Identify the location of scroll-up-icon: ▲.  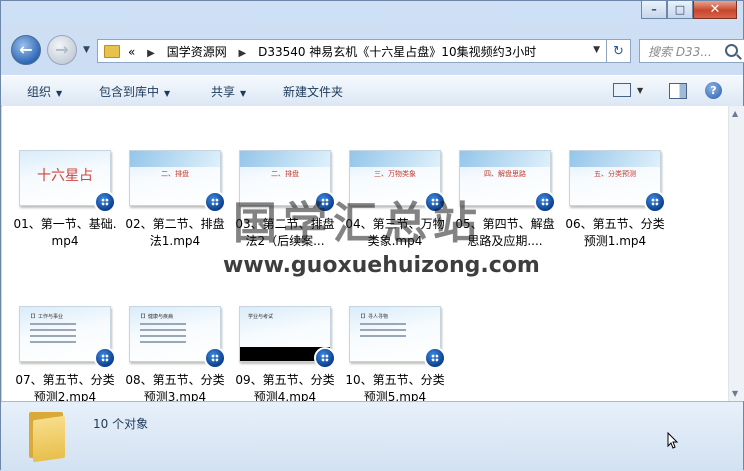
(735, 113).